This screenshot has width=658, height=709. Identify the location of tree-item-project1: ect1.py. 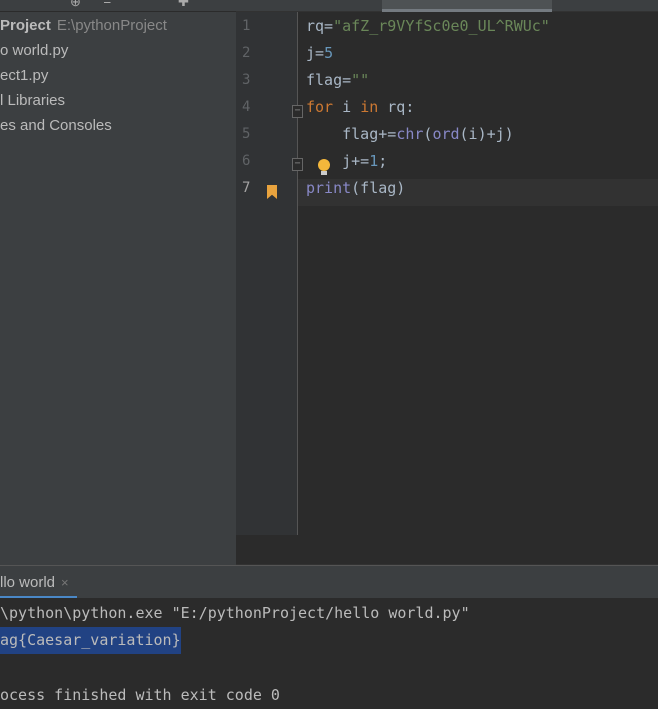
(24, 75).